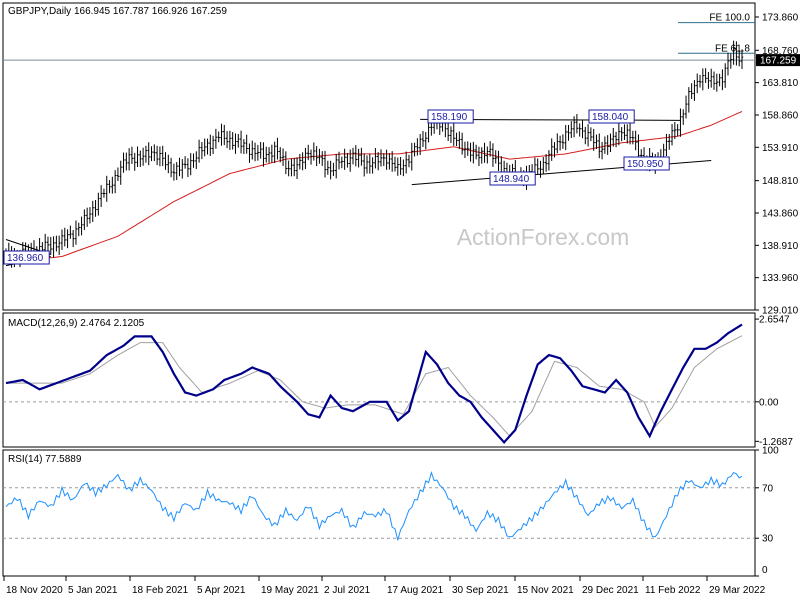  What do you see at coordinates (768, 539) in the screenshot?
I see `rsi-tick-label: 30` at bounding box center [768, 539].